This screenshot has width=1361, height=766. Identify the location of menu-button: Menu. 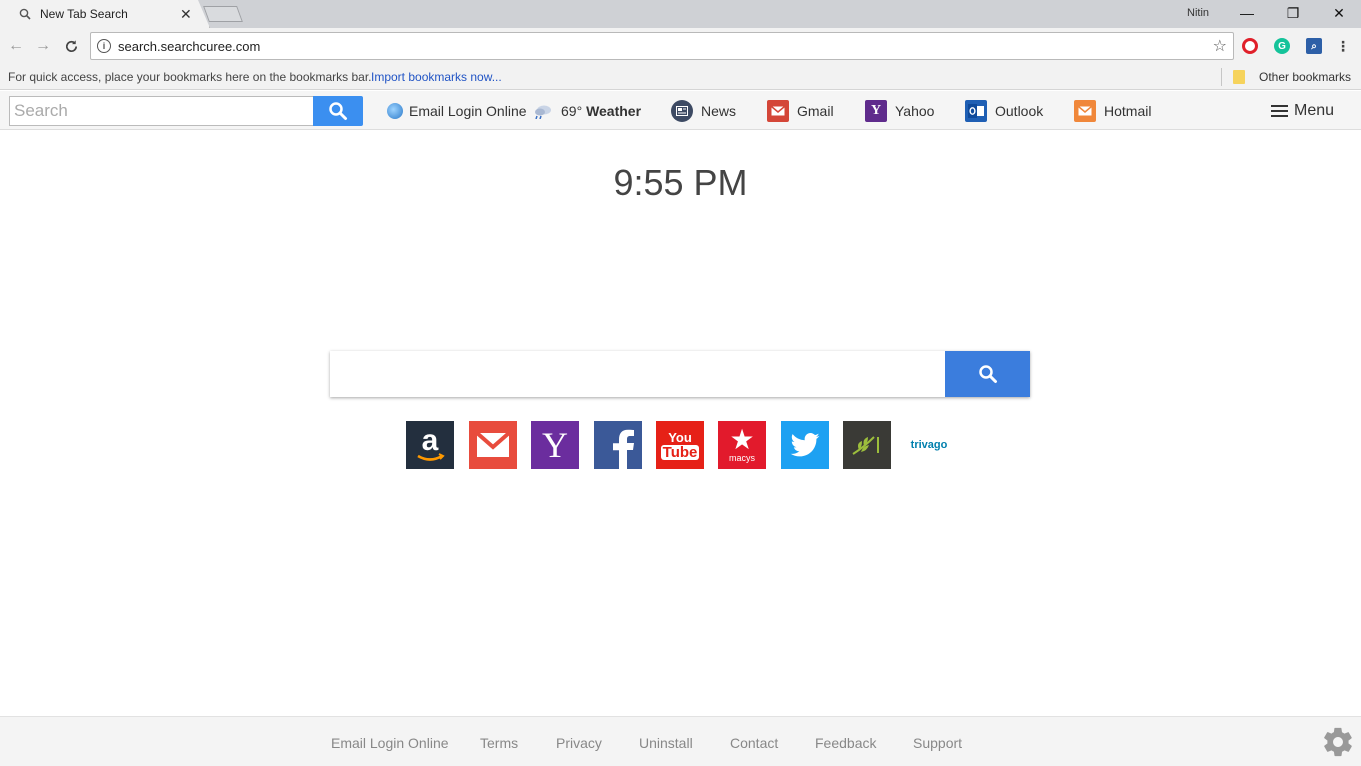
(1302, 110).